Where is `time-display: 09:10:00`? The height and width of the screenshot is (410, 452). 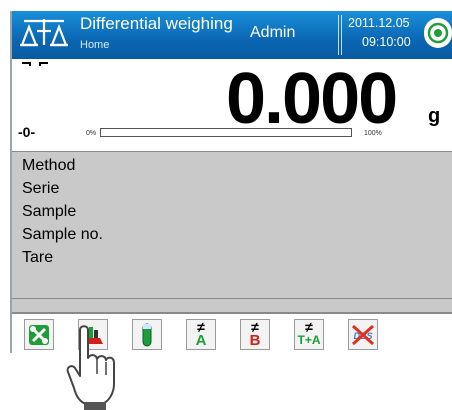
time-display: 09:10:00 is located at coordinates (386, 42).